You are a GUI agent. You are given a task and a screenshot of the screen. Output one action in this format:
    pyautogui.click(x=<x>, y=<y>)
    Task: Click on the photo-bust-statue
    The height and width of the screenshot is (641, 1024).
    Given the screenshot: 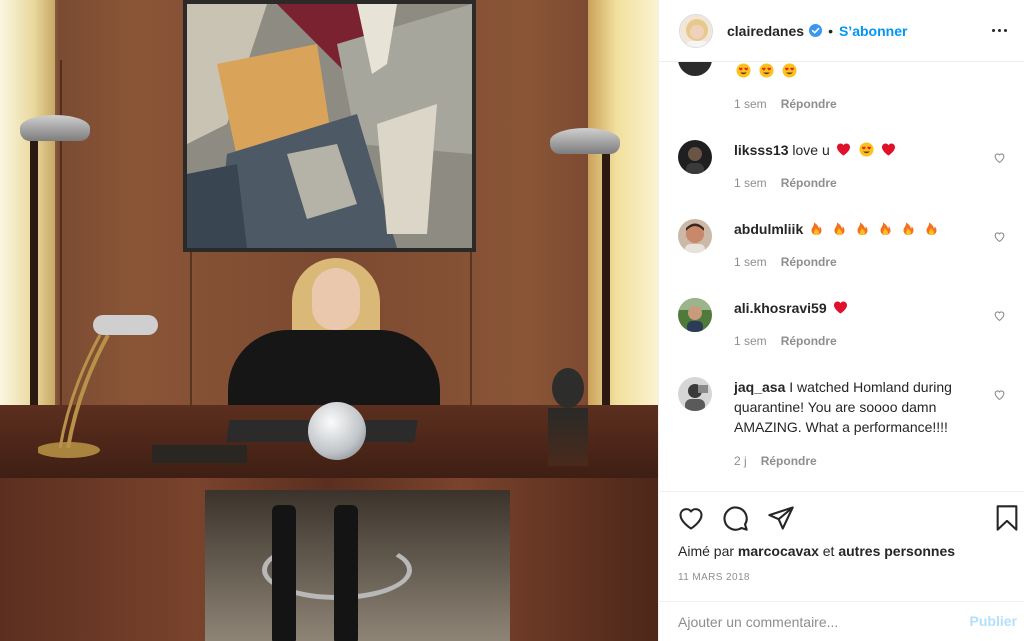 What is the action you would take?
    pyautogui.click(x=568, y=418)
    